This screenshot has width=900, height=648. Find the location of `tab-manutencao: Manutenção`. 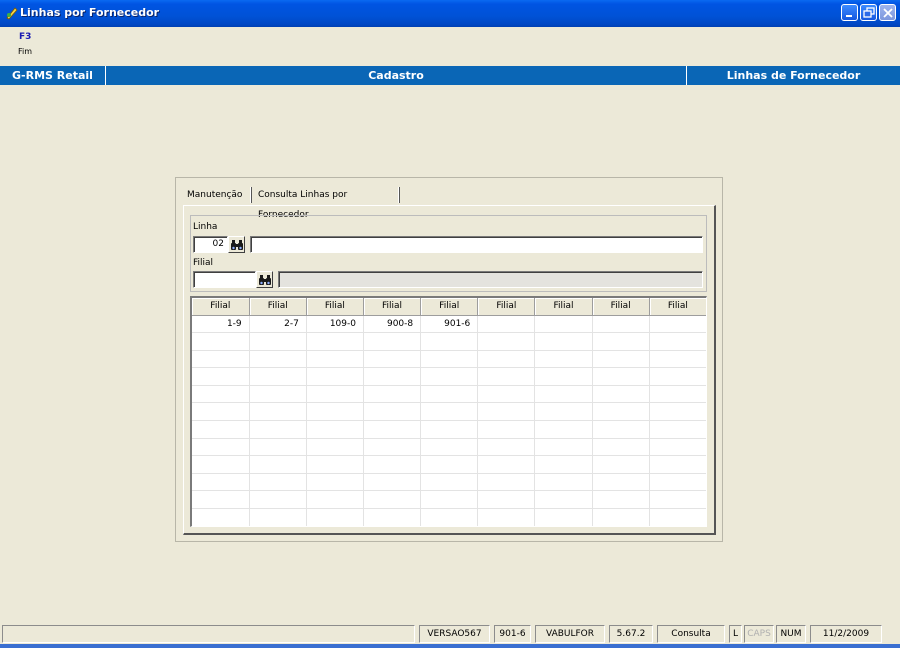

tab-manutencao: Manutenção is located at coordinates (217, 195).